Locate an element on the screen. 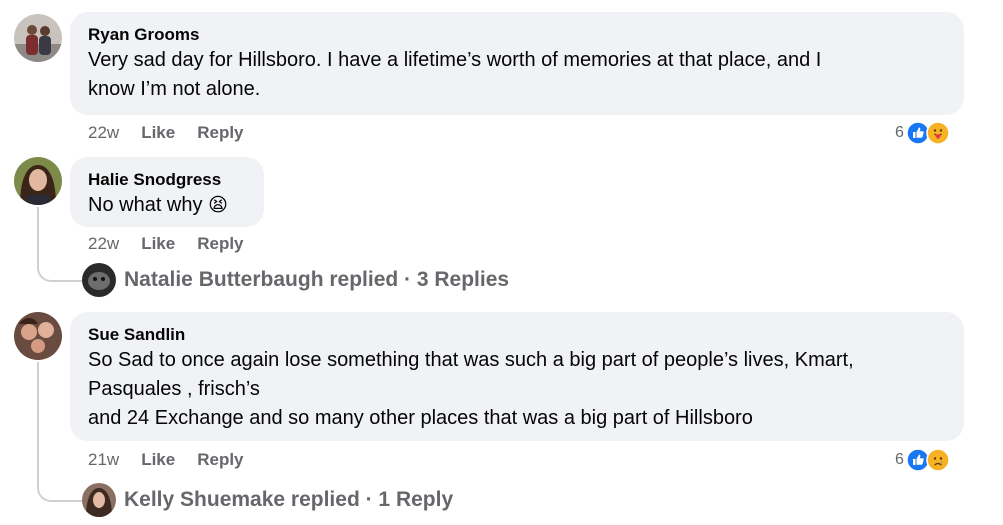 The width and height of the screenshot is (1003, 525). comment-time: 21w is located at coordinates (103, 460).